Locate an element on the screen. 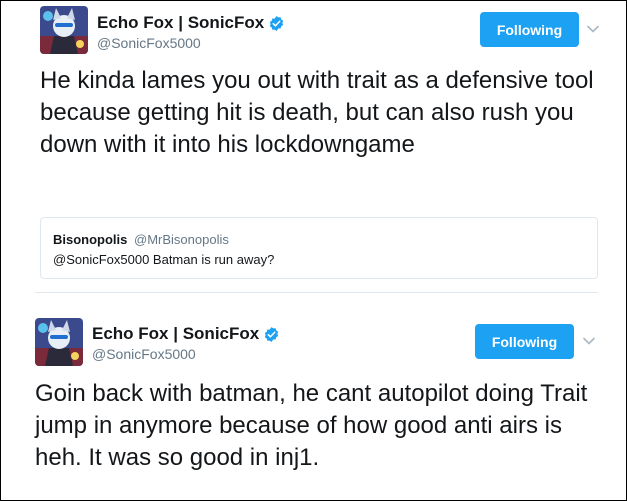 Image resolution: width=627 pixels, height=501 pixels. quoted-tweet-header: Bisonopolis @MrBisonopolis is located at coordinates (141, 239).